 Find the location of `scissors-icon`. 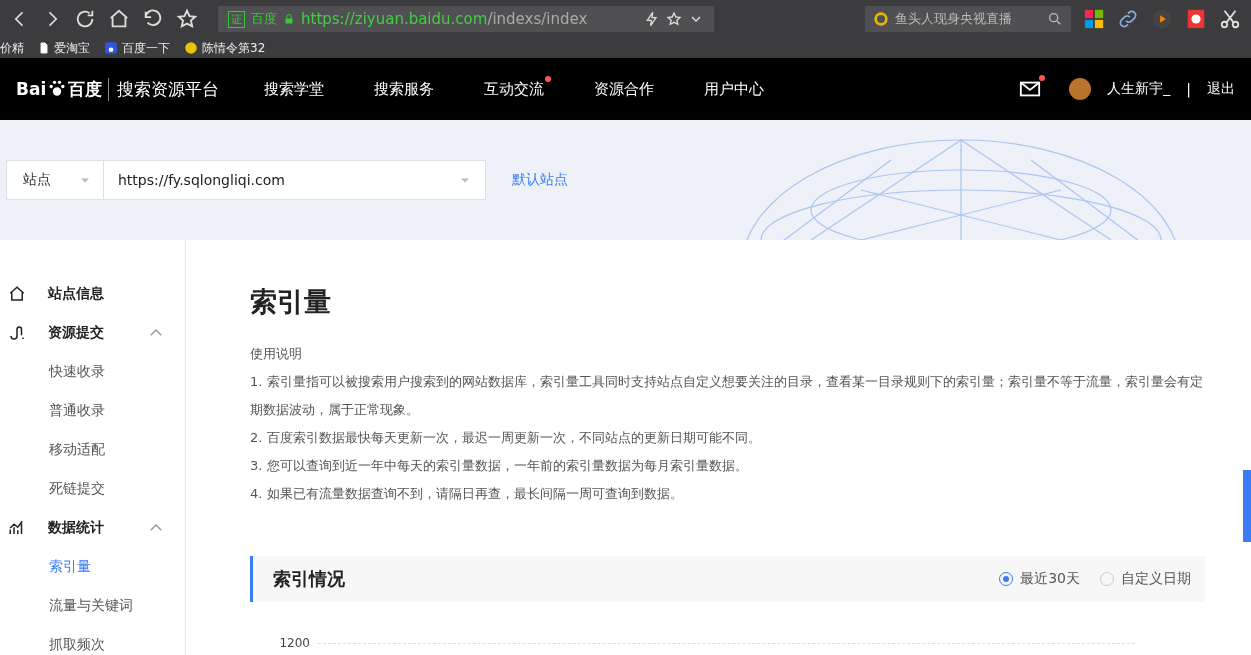

scissors-icon is located at coordinates (1230, 19).